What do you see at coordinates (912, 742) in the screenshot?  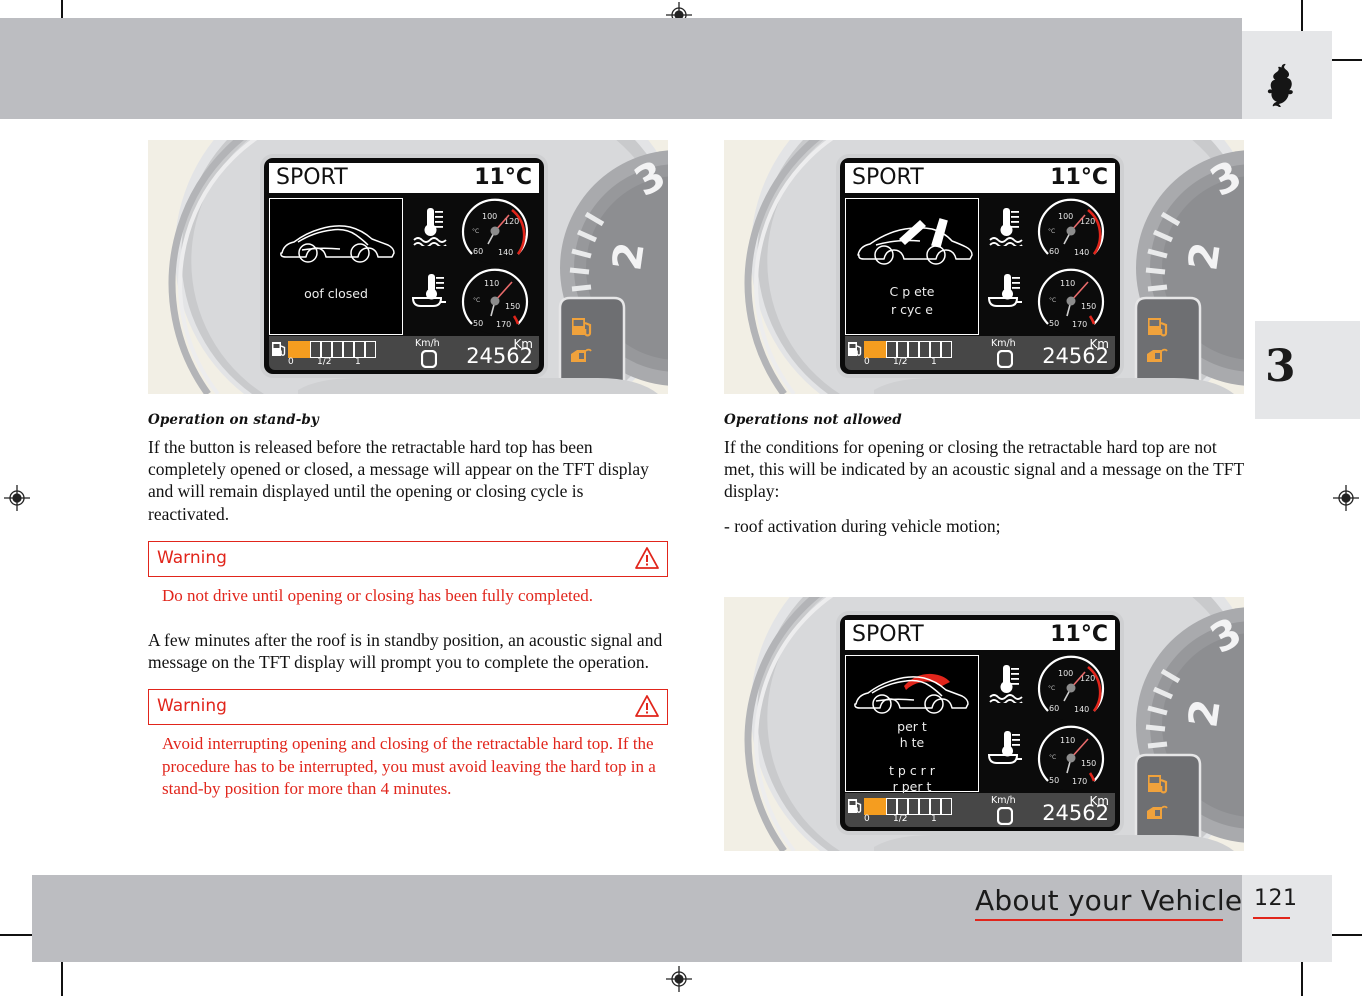 I see `roof-status-message-line-2: h te` at bounding box center [912, 742].